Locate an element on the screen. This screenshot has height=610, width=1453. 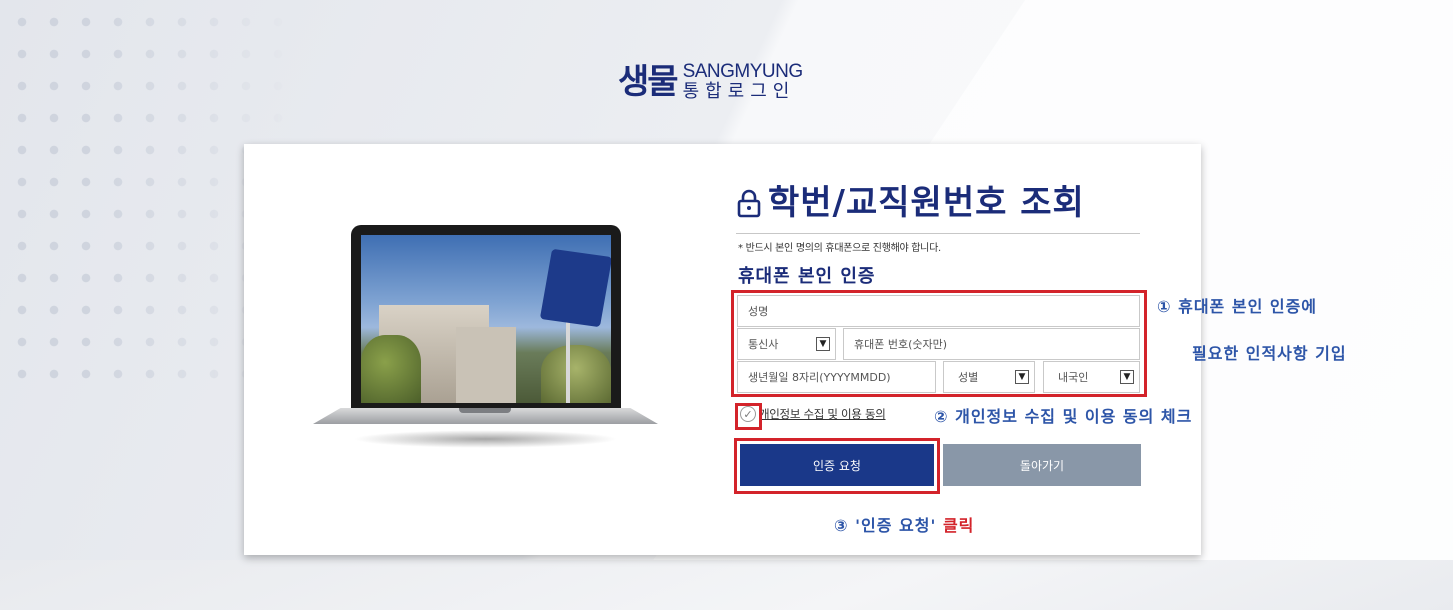
logo-mark: 생물 is located at coordinates (648, 81).